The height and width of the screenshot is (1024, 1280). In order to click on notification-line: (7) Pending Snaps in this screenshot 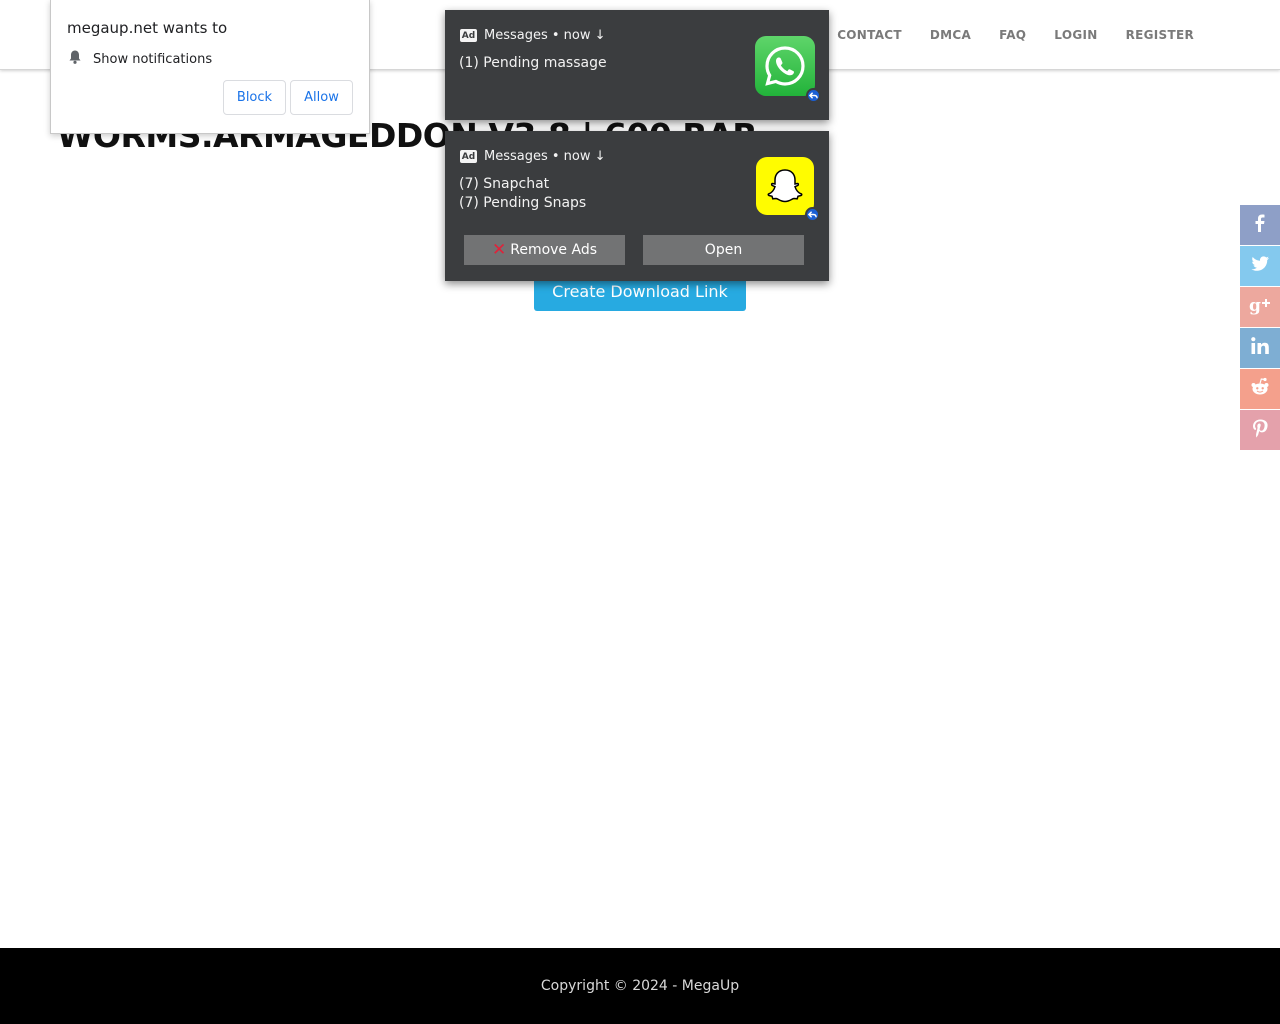, I will do `click(523, 203)`.